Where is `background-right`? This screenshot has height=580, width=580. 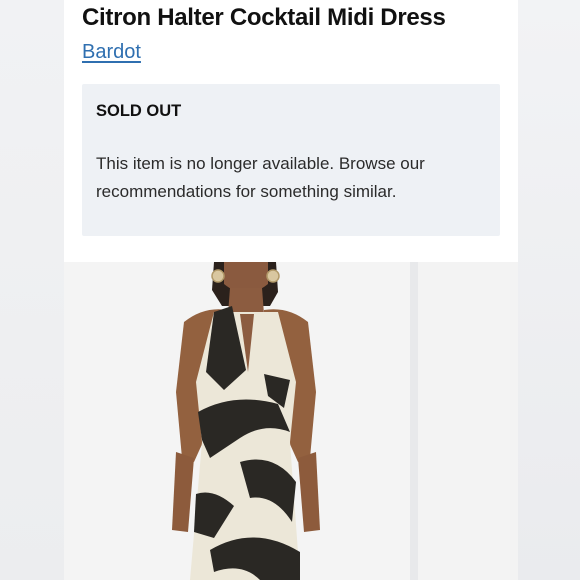
background-right is located at coordinates (549, 290).